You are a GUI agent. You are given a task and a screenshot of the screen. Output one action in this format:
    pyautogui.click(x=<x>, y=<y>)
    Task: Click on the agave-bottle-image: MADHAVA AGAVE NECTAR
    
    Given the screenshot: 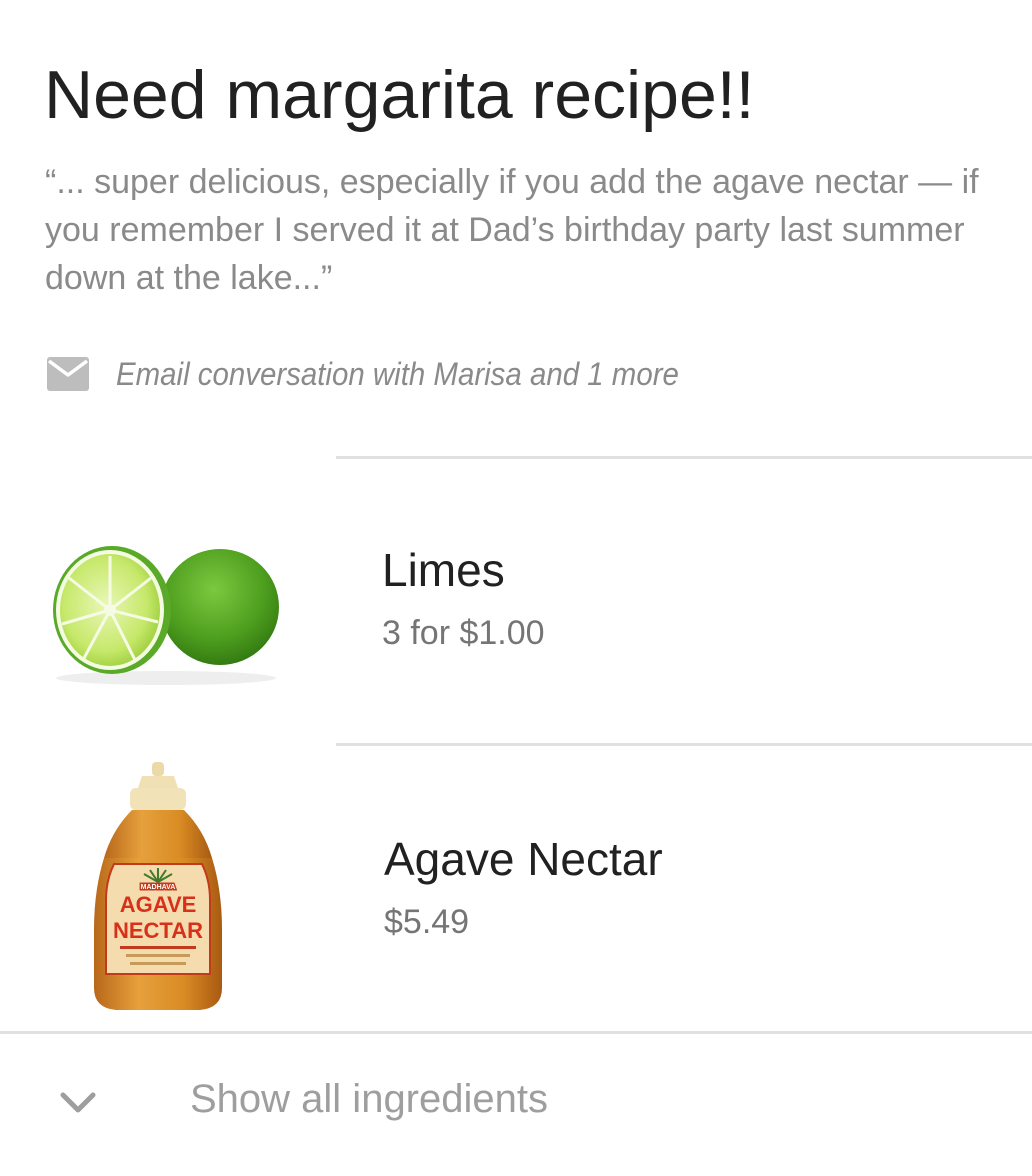 What is the action you would take?
    pyautogui.click(x=158, y=886)
    